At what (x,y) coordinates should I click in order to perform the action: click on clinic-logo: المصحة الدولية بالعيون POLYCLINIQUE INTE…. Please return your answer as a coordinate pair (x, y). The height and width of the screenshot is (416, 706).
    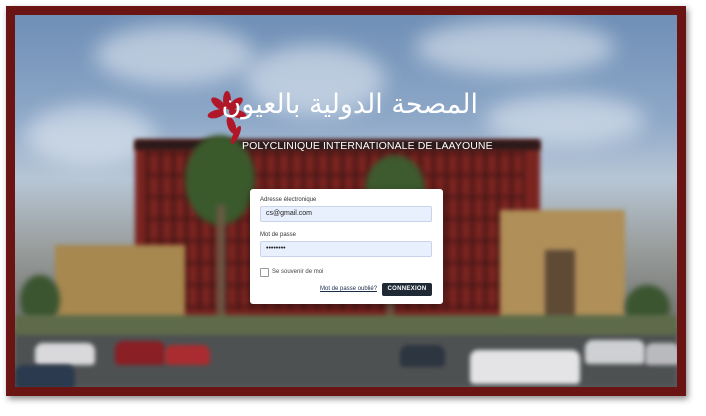
    Looking at the image, I should click on (349, 121).